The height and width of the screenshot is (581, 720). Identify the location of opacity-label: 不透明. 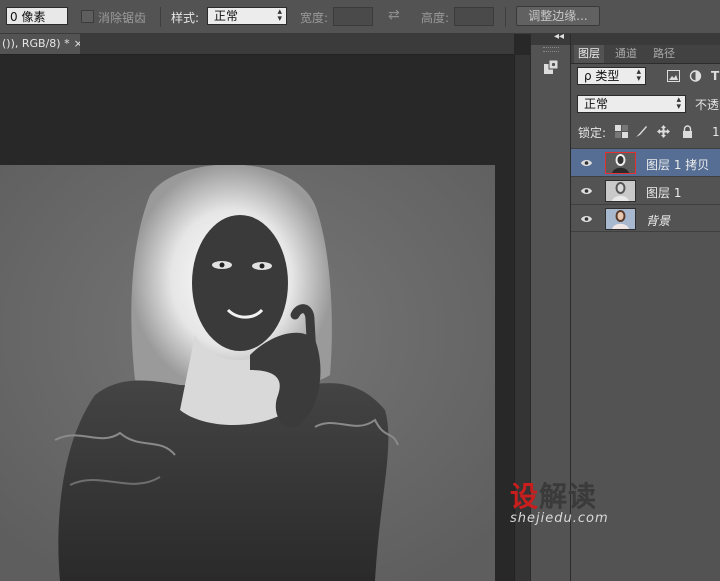
(707, 105).